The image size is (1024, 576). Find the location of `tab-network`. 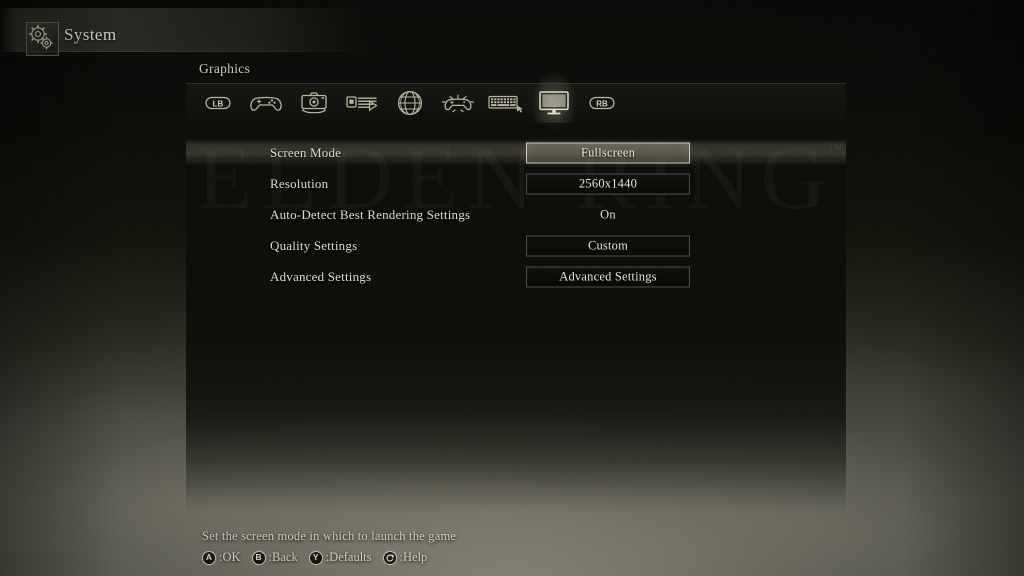

tab-network is located at coordinates (410, 103).